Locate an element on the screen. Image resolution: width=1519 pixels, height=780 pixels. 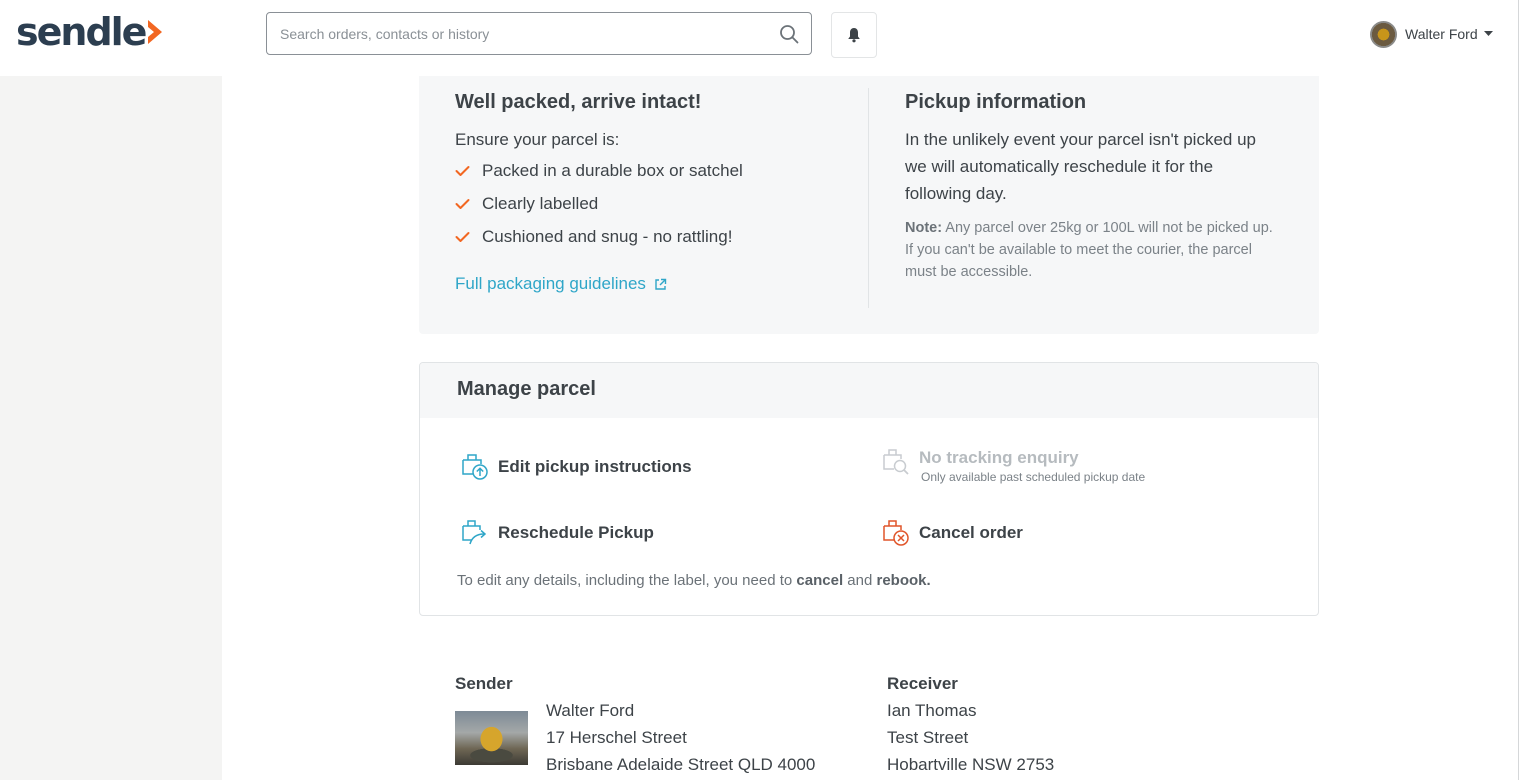
notifications-button is located at coordinates (854, 35).